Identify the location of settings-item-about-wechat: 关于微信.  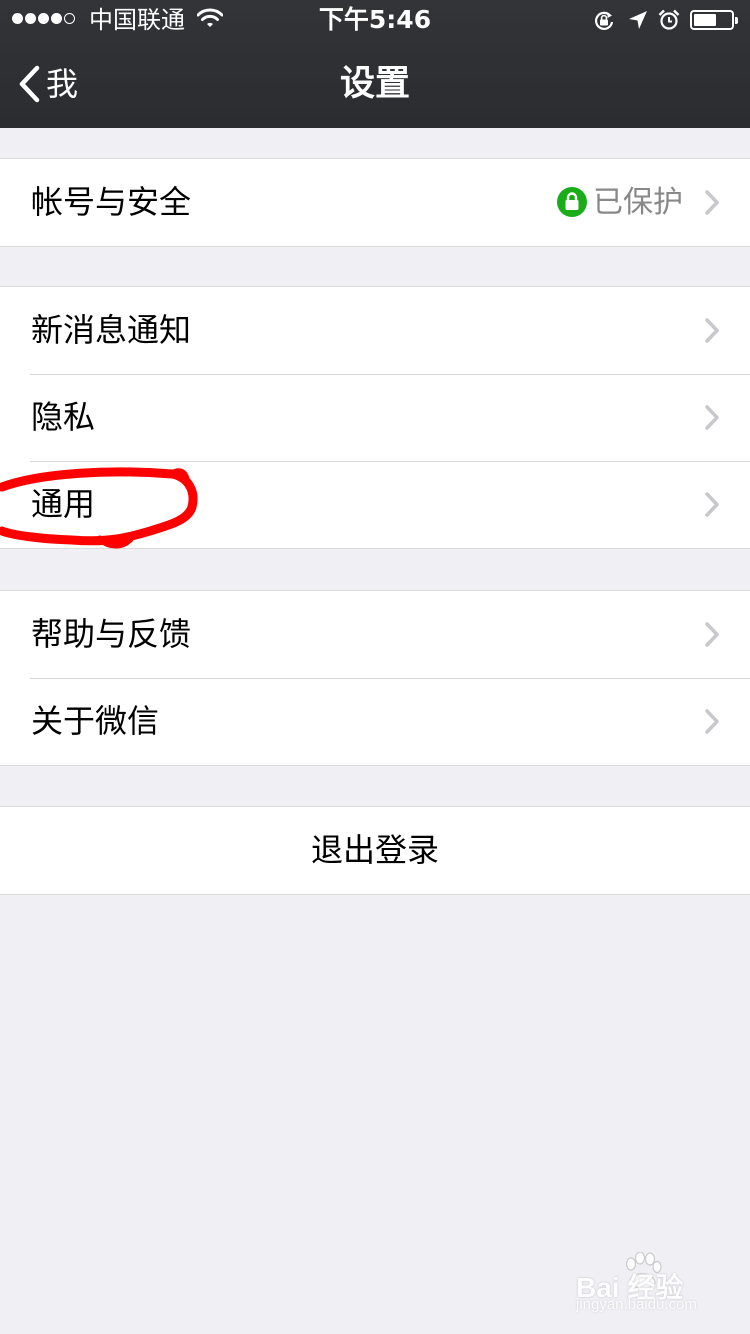
(375, 721).